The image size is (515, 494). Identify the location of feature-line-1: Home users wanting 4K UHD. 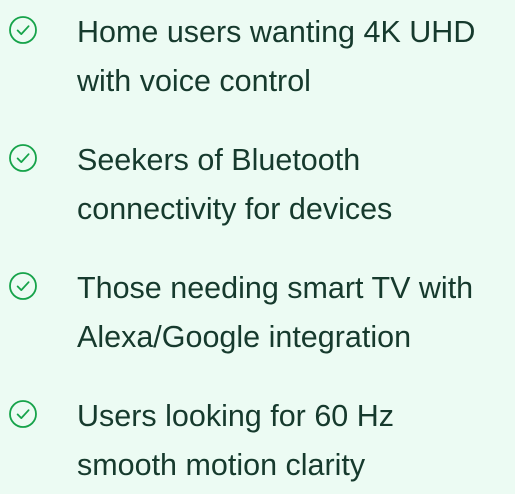
(276, 32).